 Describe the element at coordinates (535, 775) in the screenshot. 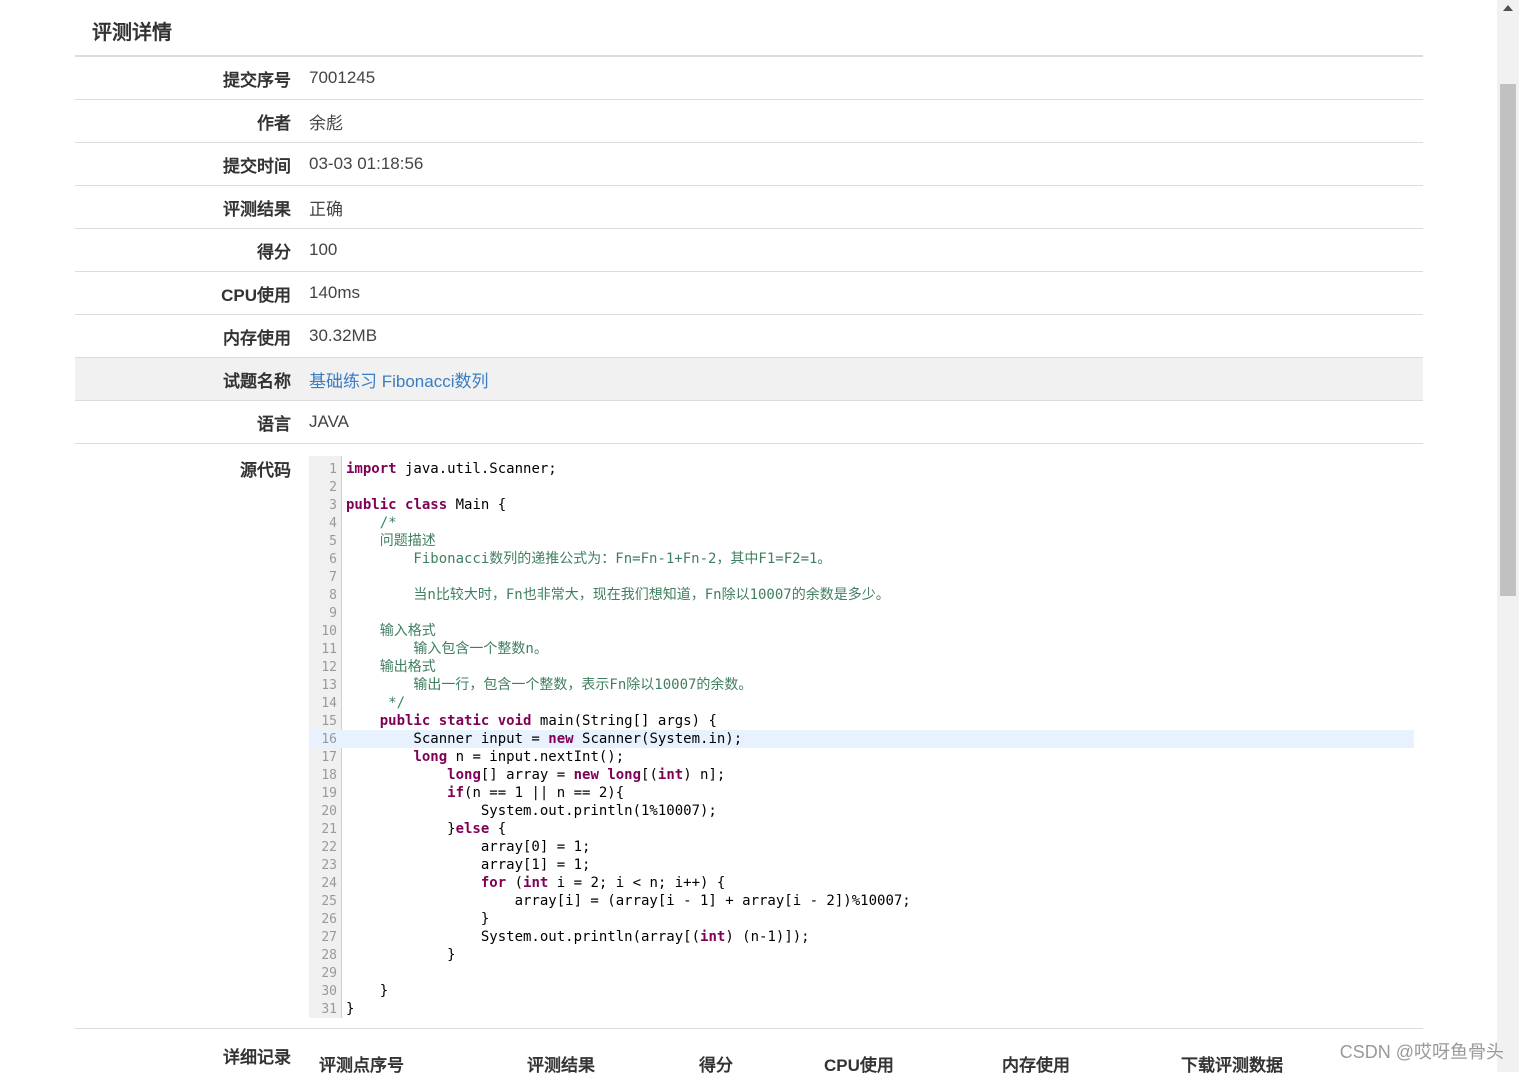

I see `code-text: long[] array = new long[(int) n];` at that location.